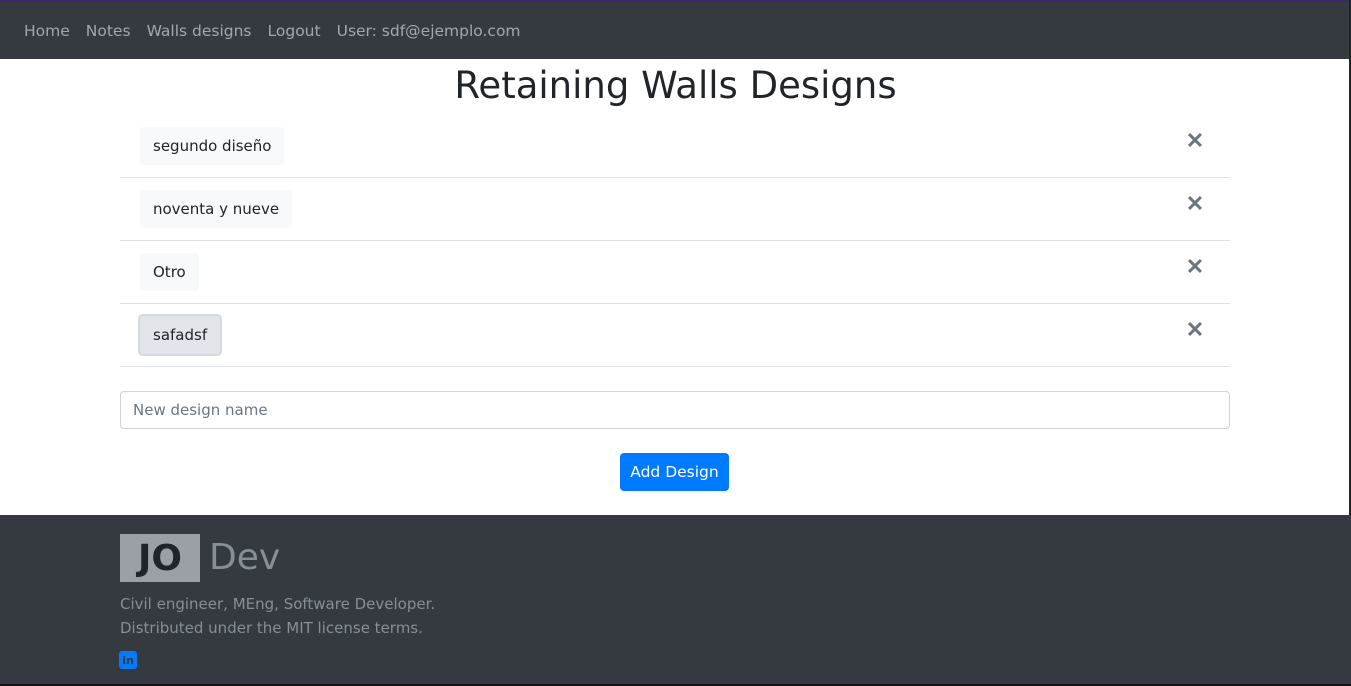  Describe the element at coordinates (128, 660) in the screenshot. I see `linkedin-icon: in` at that location.